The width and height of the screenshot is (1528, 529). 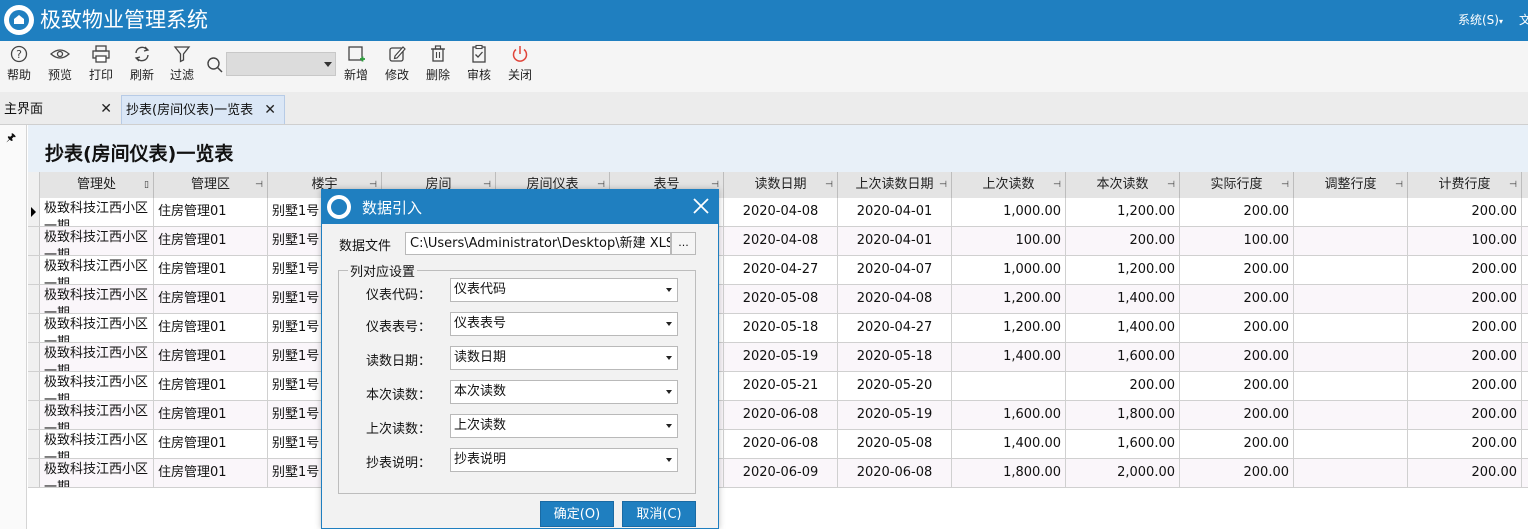 I want to click on mapping-select-meter-number: 仪表表号, so click(x=564, y=324).